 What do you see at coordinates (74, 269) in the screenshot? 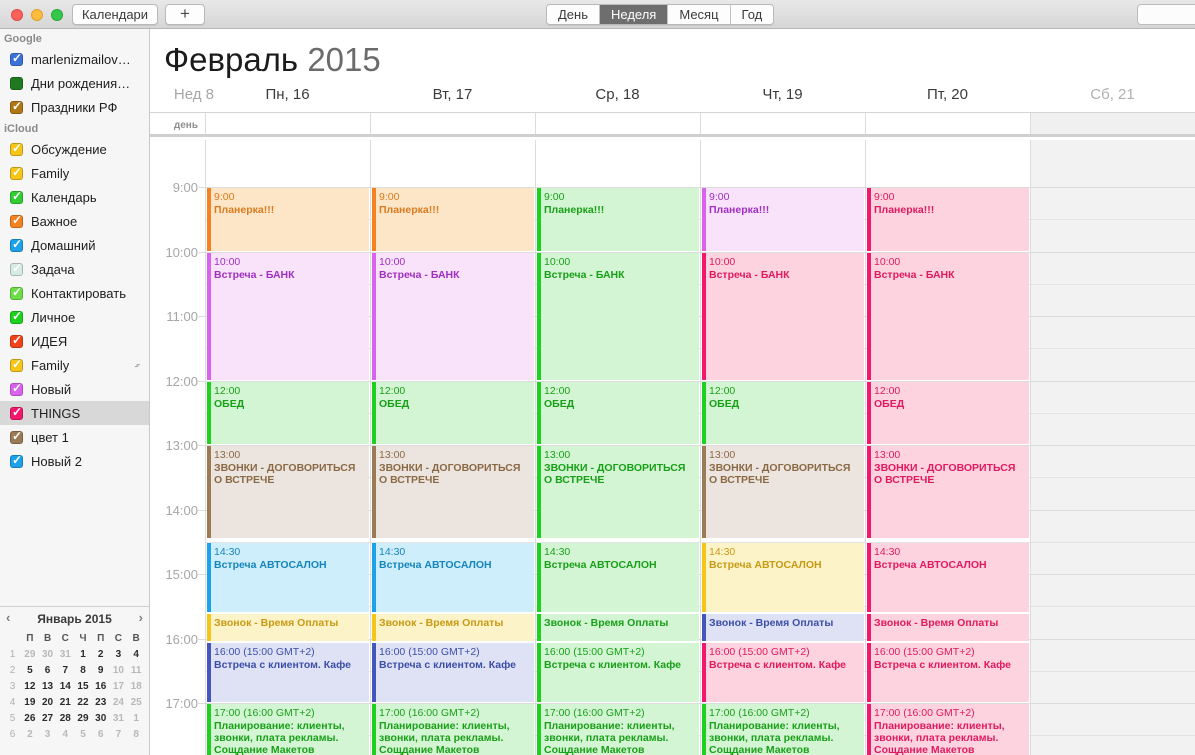
I see `calendar-item: Задача` at bounding box center [74, 269].